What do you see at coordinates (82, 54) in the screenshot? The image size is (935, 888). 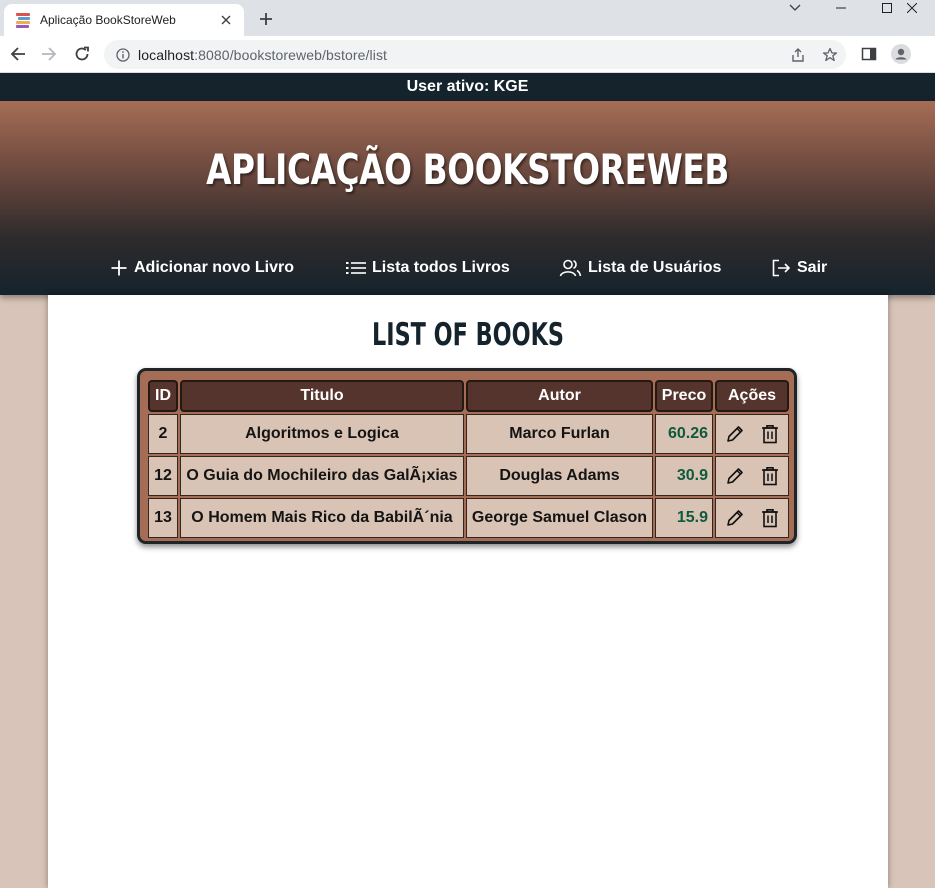 I see `reload-icon` at bounding box center [82, 54].